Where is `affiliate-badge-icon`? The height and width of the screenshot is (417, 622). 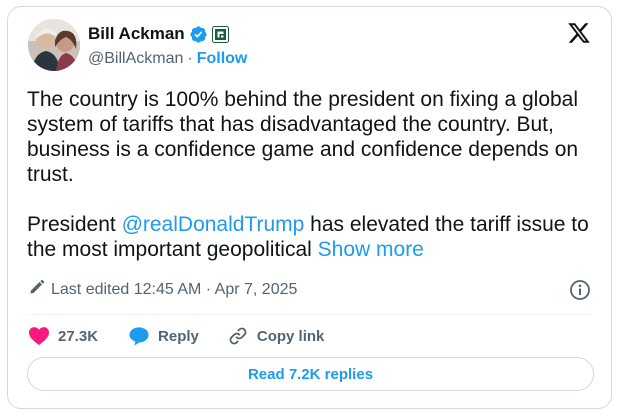
affiliate-badge-icon is located at coordinates (220, 34).